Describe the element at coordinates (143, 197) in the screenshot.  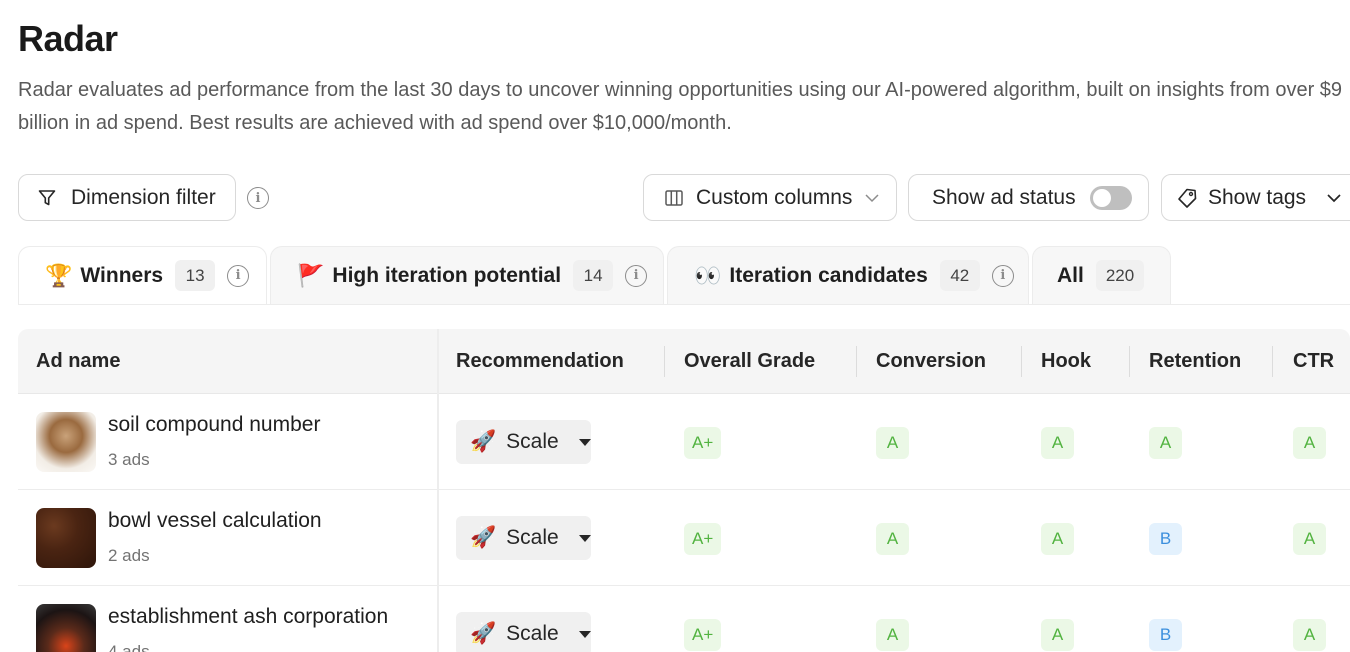
I see `dimension-filter-label: Dimension filter` at that location.